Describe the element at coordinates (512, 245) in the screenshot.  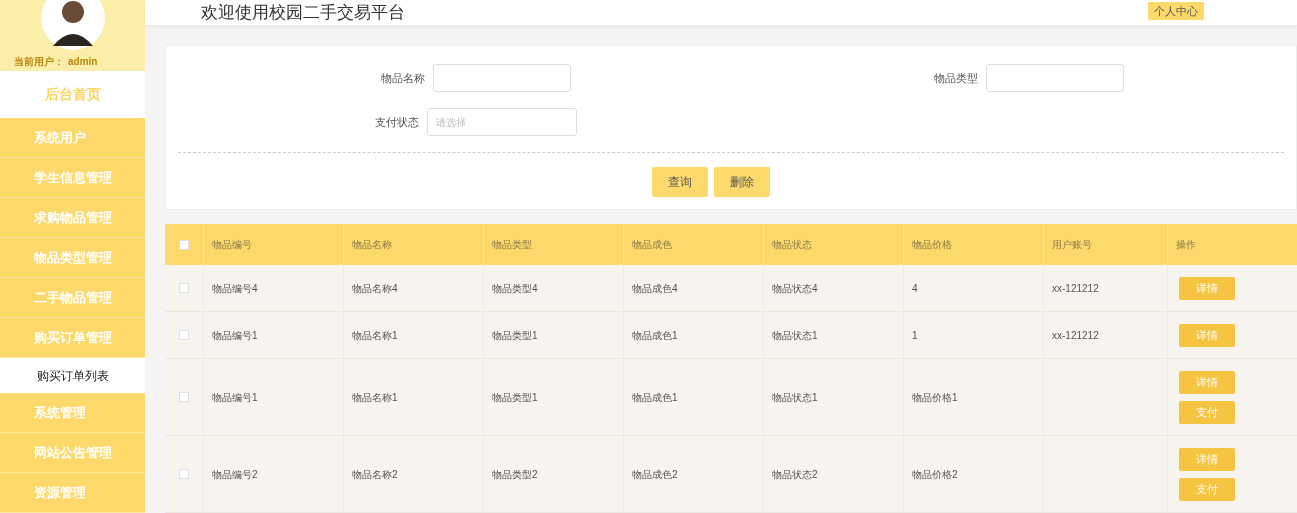
I see `column-header: 物品类型` at that location.